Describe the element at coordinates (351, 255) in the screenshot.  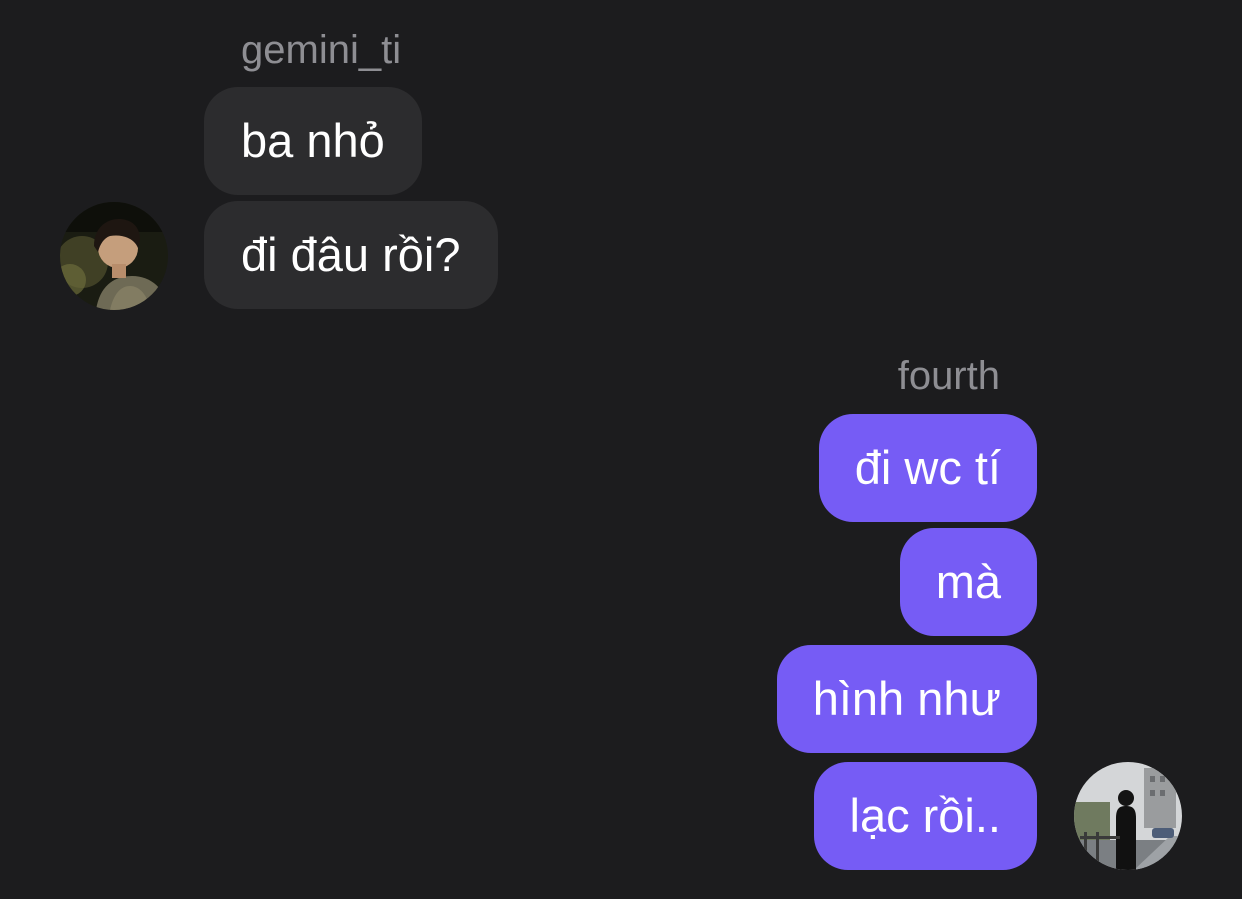
I see `incoming-message-bubble: đi đâu rồi?` at that location.